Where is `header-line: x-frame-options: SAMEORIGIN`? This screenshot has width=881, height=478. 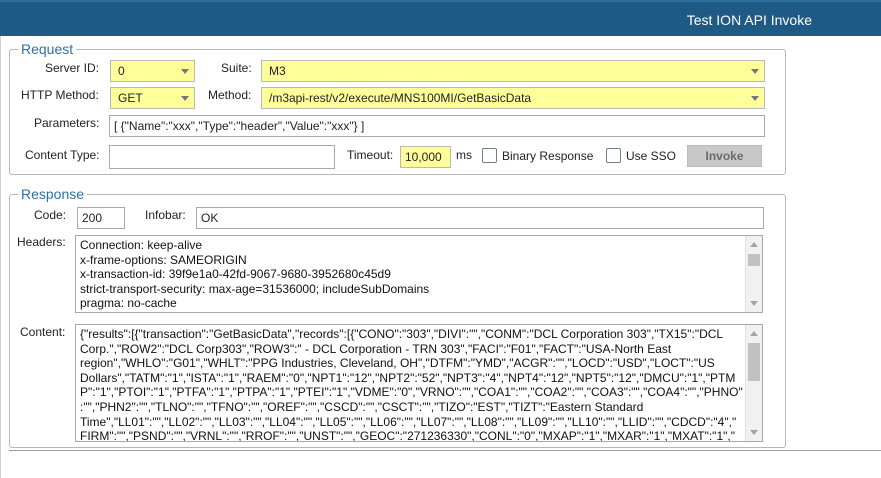 header-line: x-frame-options: SAMEORIGIN is located at coordinates (163, 259).